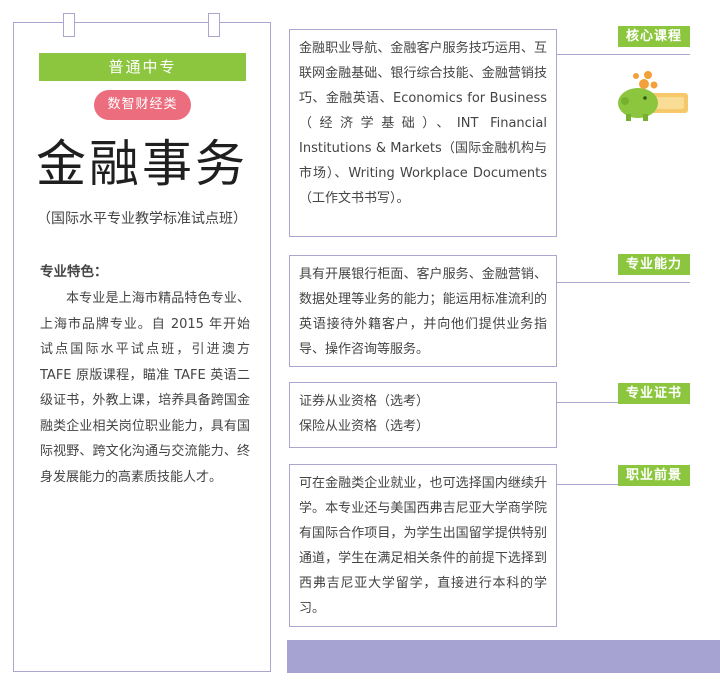  I want to click on certificates-box: 证券从业资格（选考） 保险从业资格（选考）, so click(423, 415).